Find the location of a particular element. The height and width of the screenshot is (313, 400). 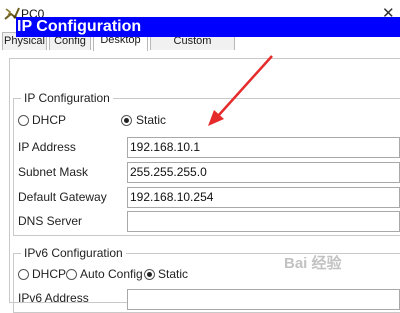

ipv4-group-title: IP Configuration is located at coordinates (67, 98).